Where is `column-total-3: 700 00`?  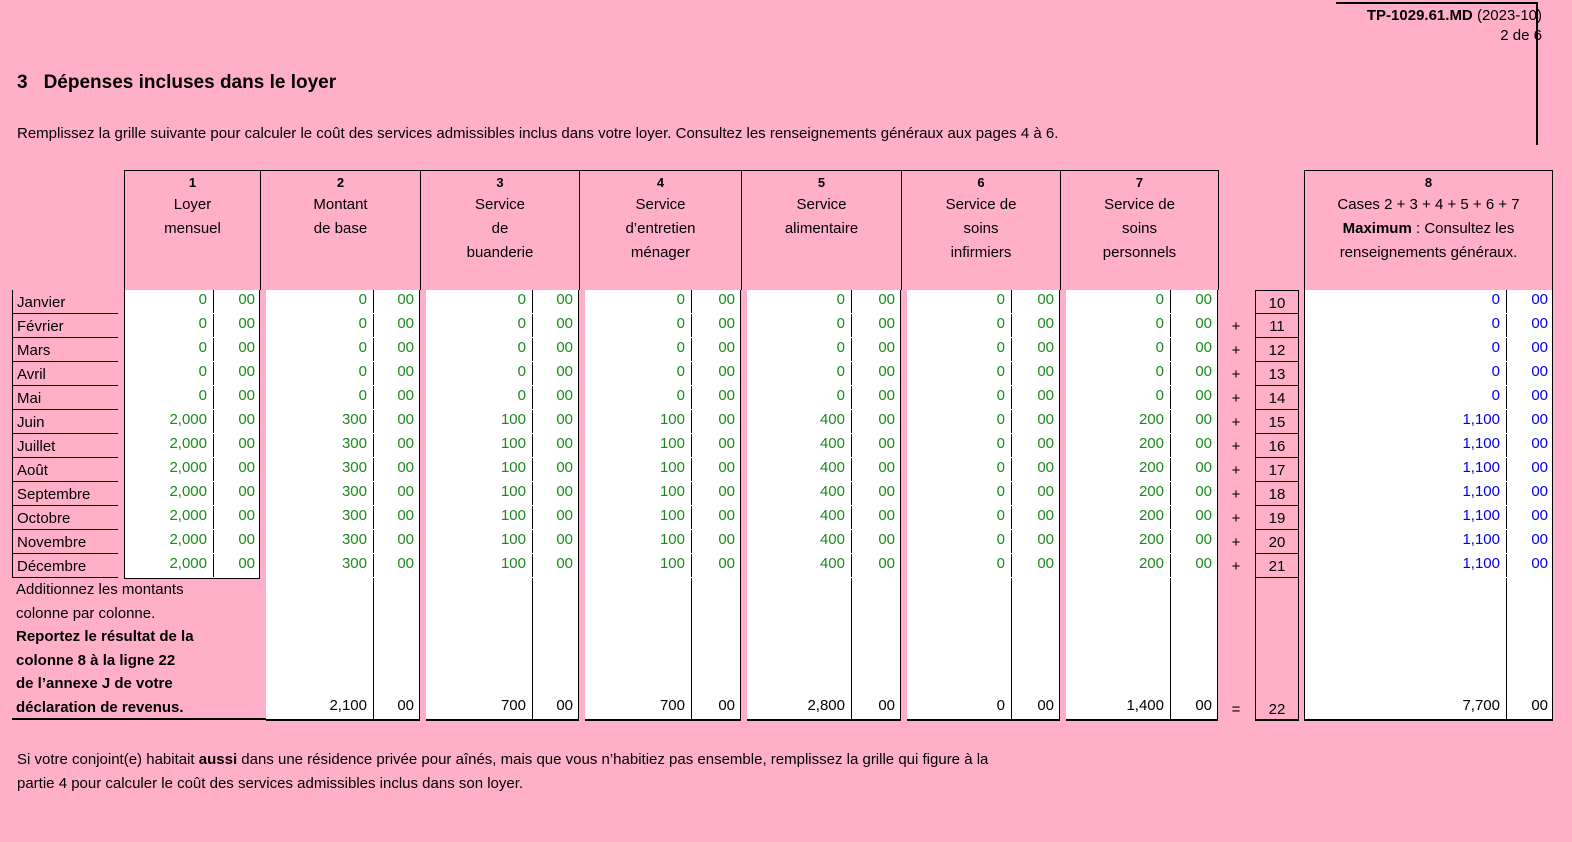
column-total-3: 700 00 is located at coordinates (502, 649).